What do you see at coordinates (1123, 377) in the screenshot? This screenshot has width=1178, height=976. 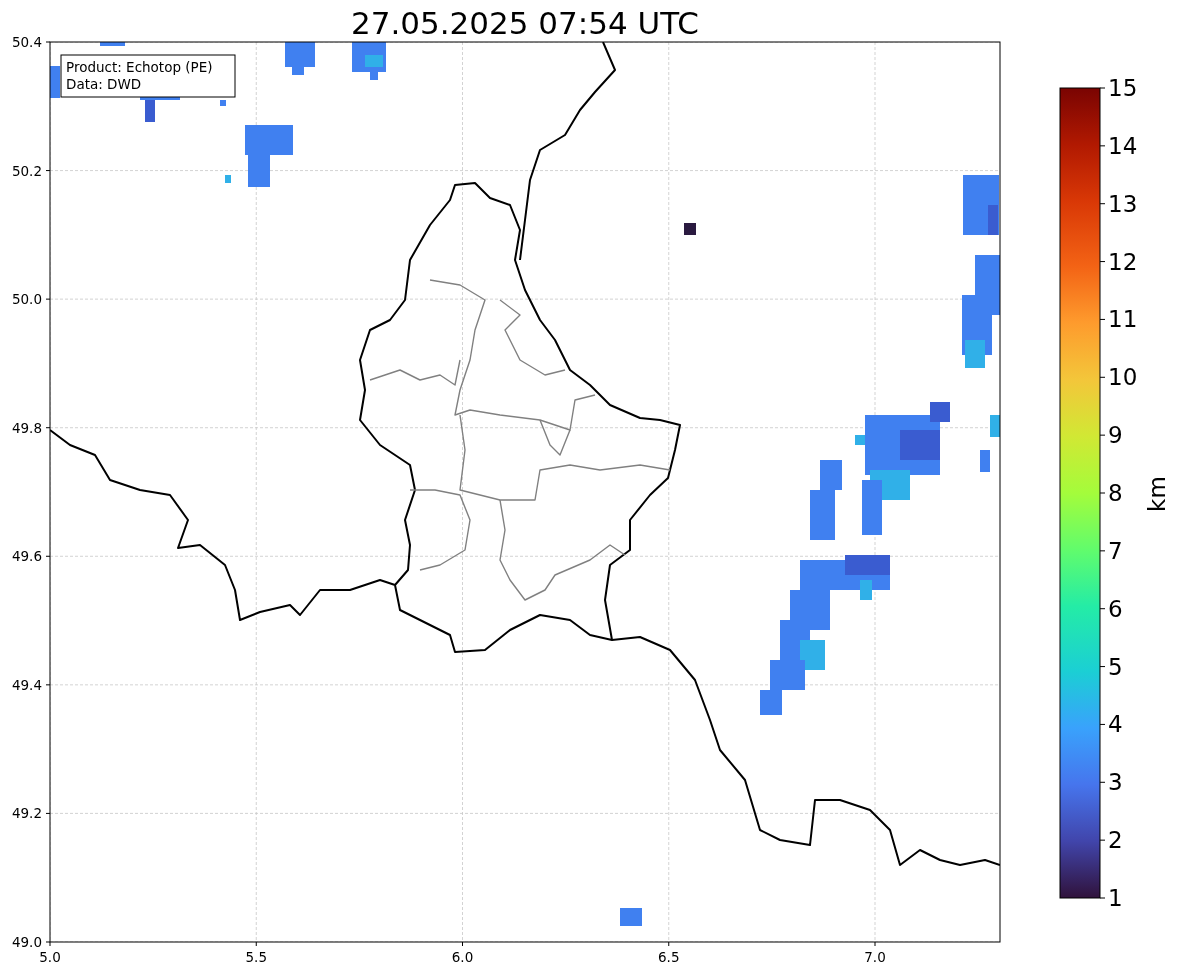 I see `colorbar-tick-label: 10` at bounding box center [1123, 377].